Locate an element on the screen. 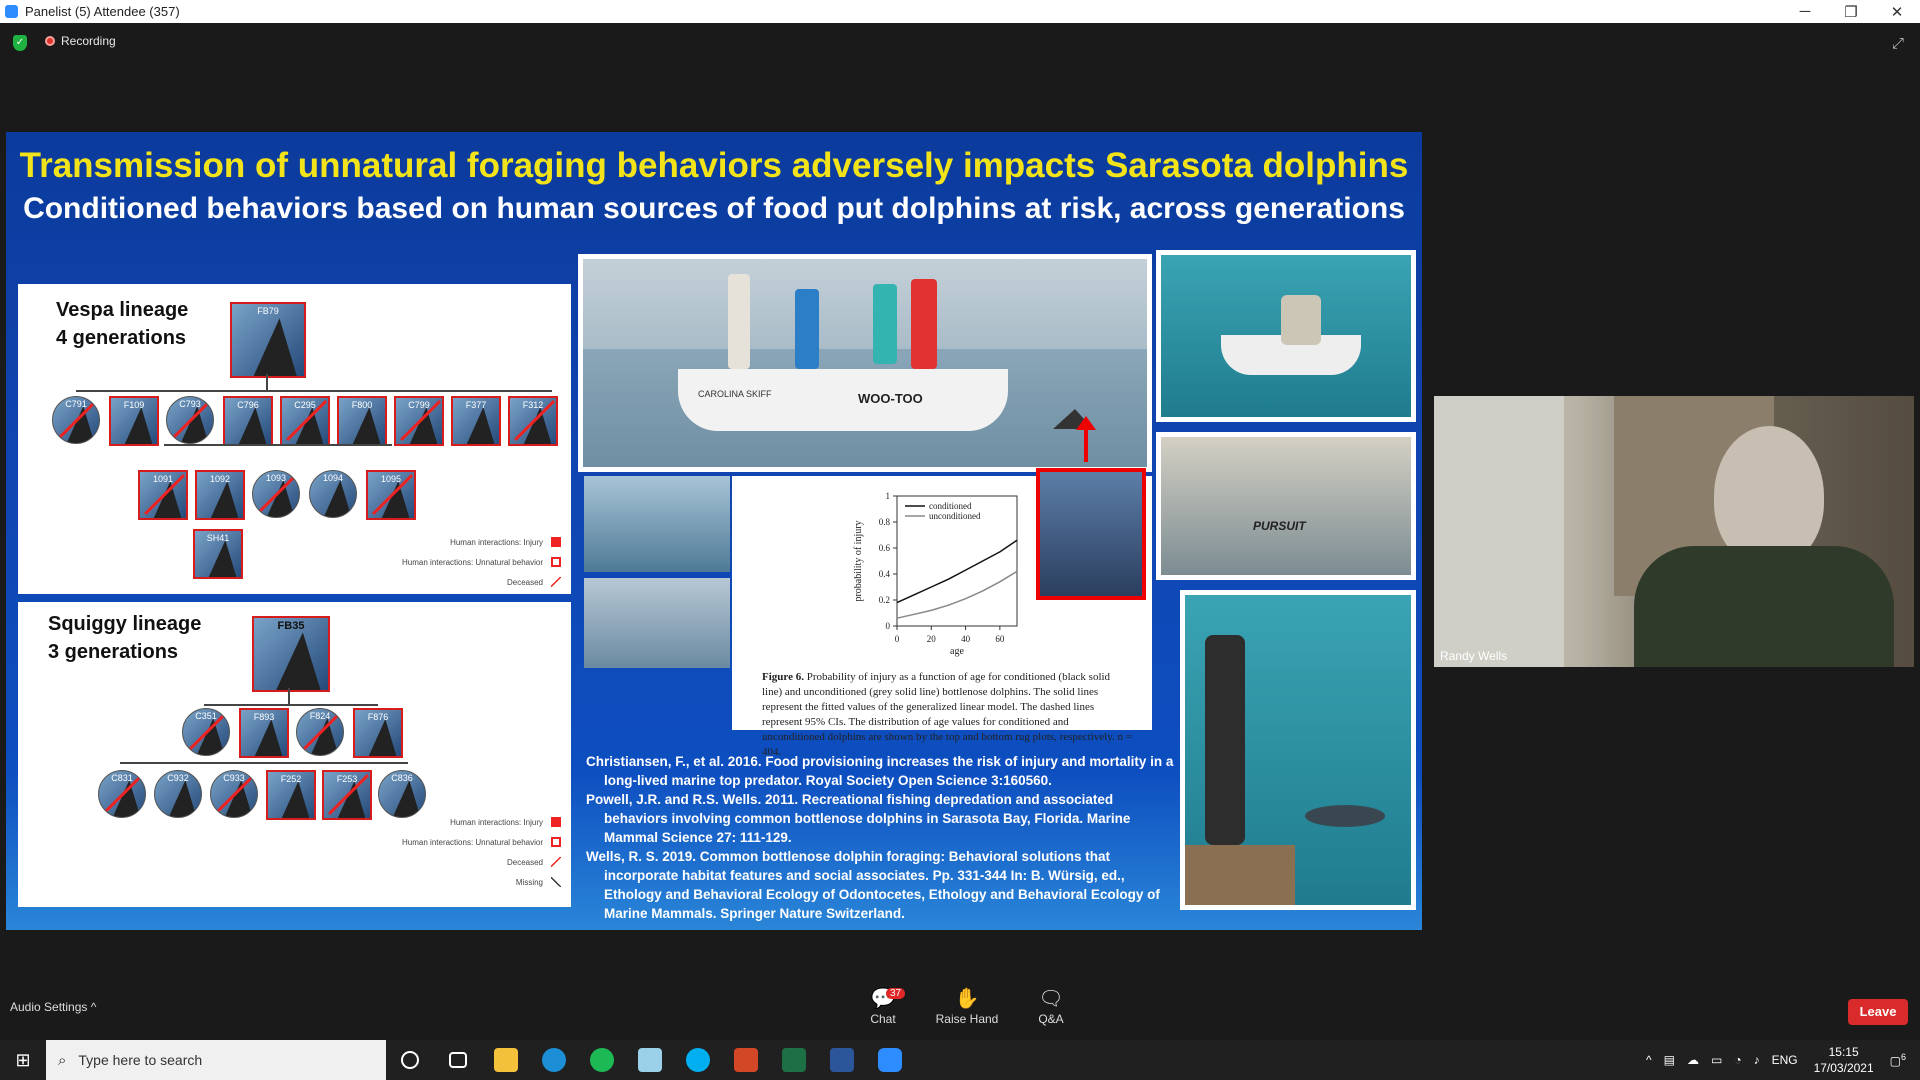 The image size is (1920, 1080). x-tick-label: 0 is located at coordinates (897, 639).